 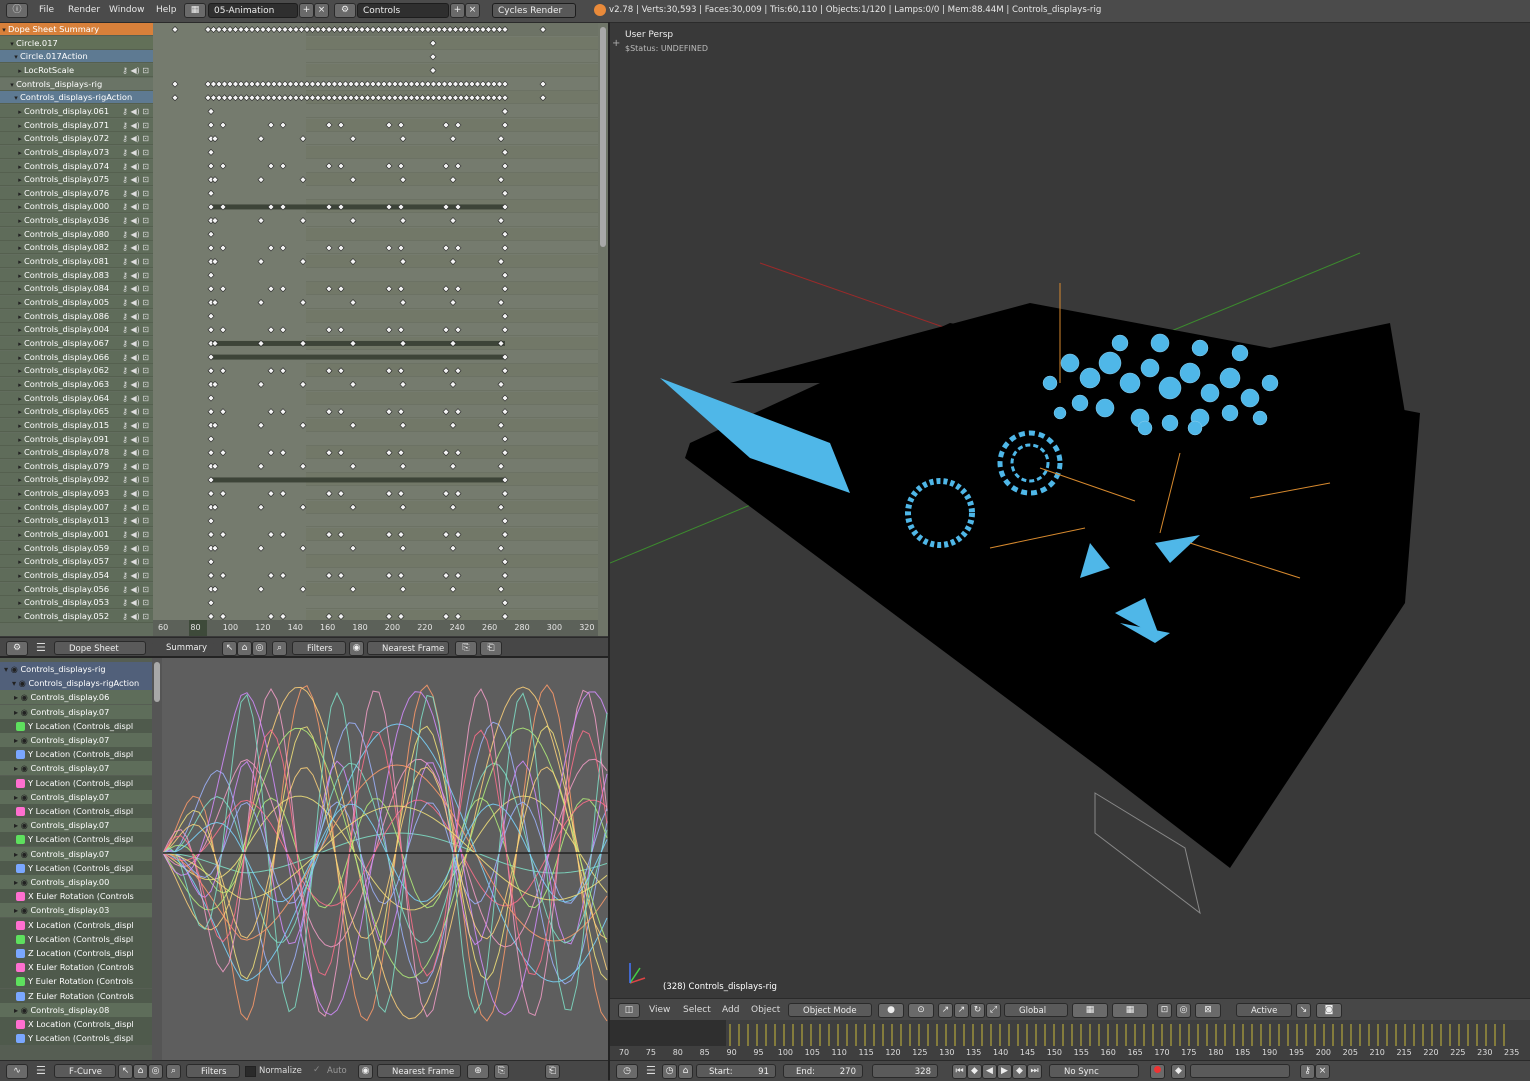 I want to click on dope-channel-row: ▸ Controls_display.054 ⚷ ◀) ⊡, so click(x=76, y=575).